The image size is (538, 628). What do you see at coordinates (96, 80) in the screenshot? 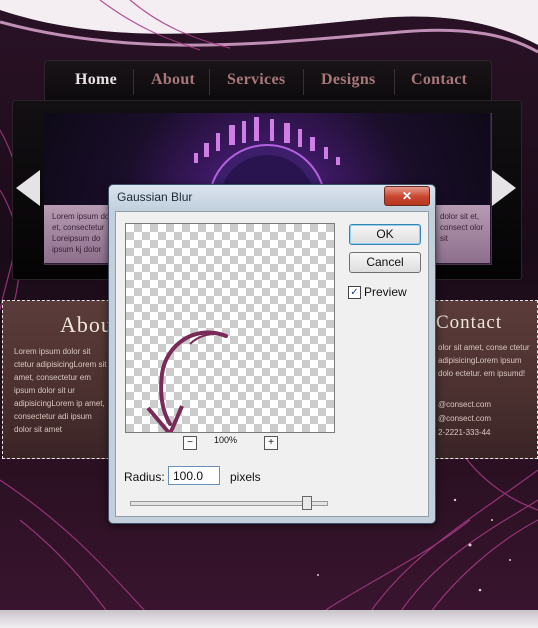
I see `nav-item-home: Home` at bounding box center [96, 80].